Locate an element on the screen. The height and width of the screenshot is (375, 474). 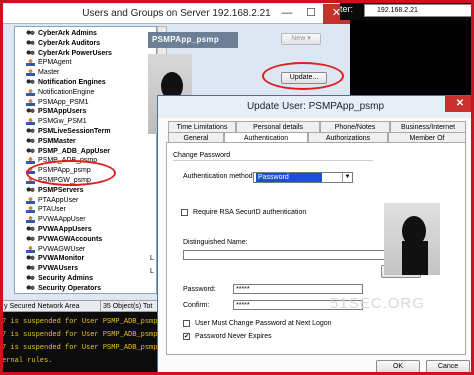
tree-item-label: PVWAGWUser is located at coordinates (62, 249).